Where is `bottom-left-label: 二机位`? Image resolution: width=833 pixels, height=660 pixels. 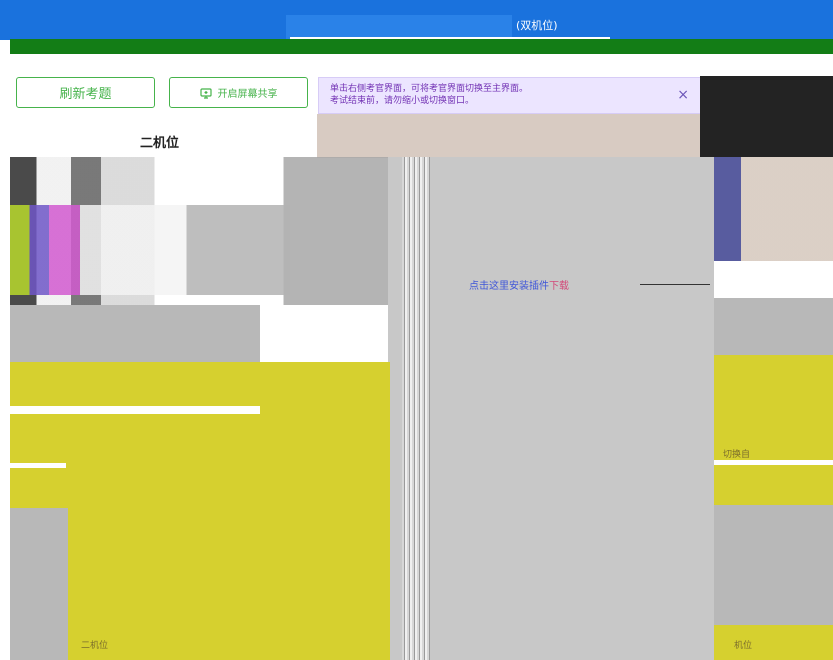
bottom-left-label: 二机位 is located at coordinates (95, 646).